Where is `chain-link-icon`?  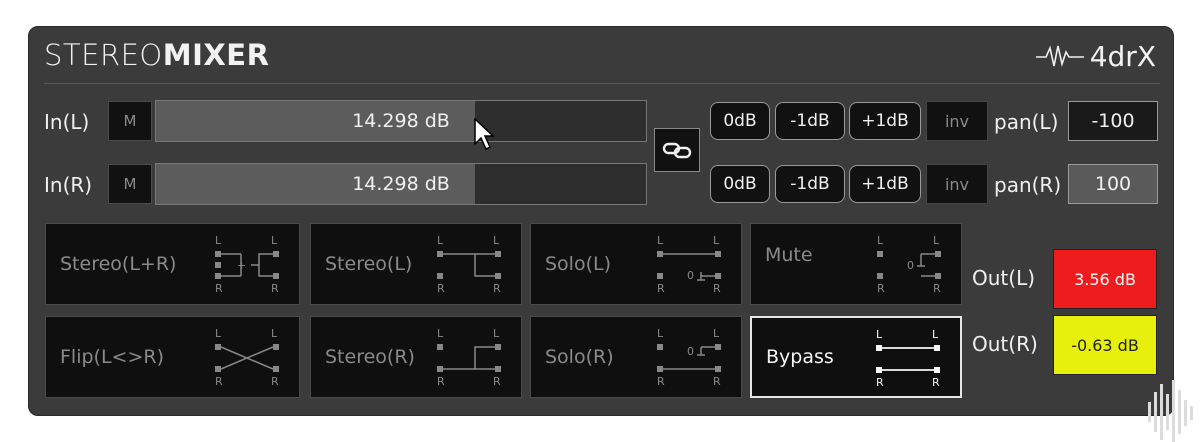
chain-link-icon is located at coordinates (677, 150).